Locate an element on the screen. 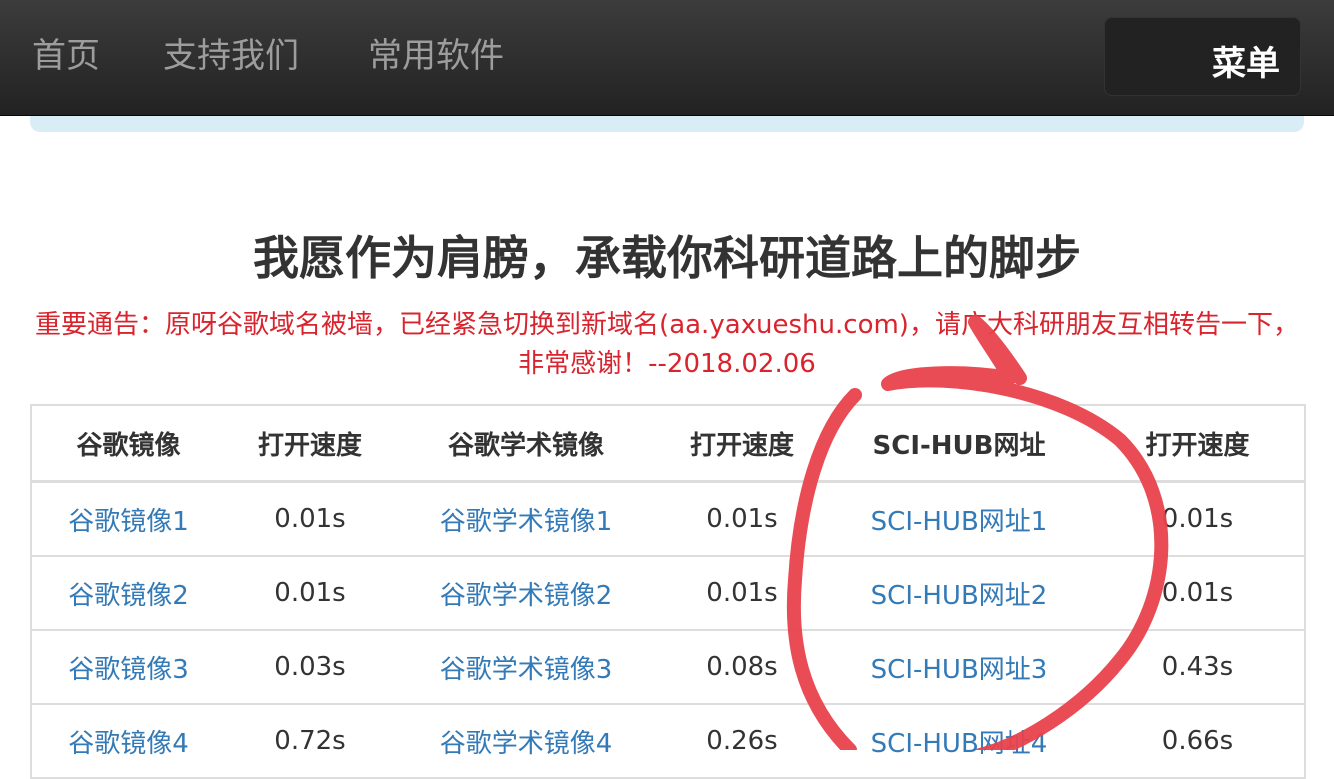 This screenshot has width=1334, height=779. col-header-google-mirror: 谷歌镜像 is located at coordinates (128, 444).